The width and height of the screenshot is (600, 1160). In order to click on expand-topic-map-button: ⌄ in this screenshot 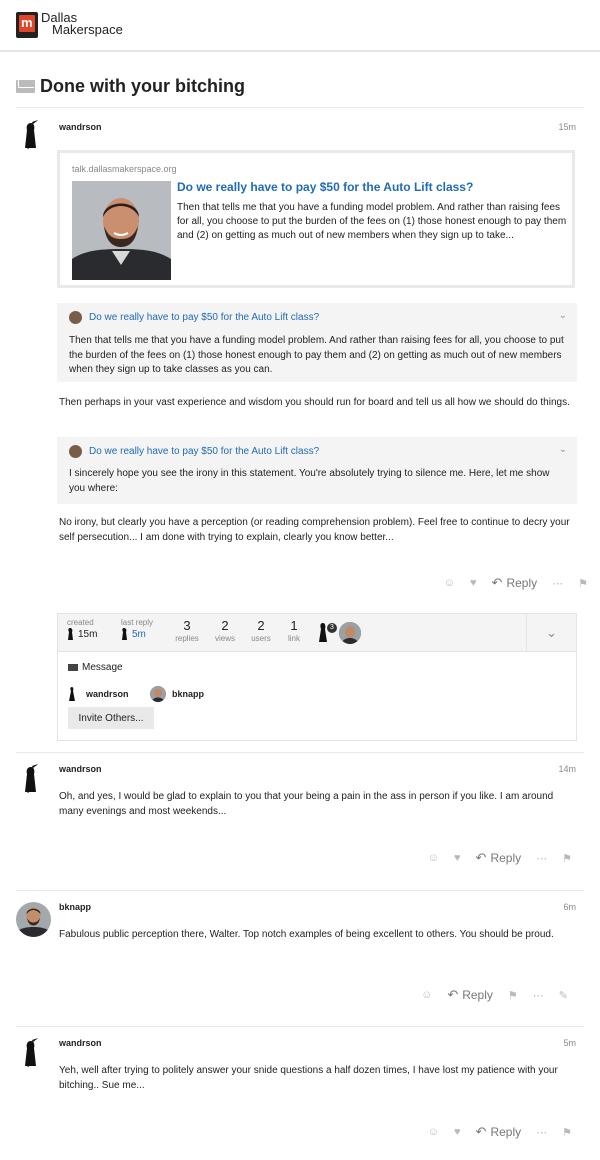, I will do `click(551, 633)`.